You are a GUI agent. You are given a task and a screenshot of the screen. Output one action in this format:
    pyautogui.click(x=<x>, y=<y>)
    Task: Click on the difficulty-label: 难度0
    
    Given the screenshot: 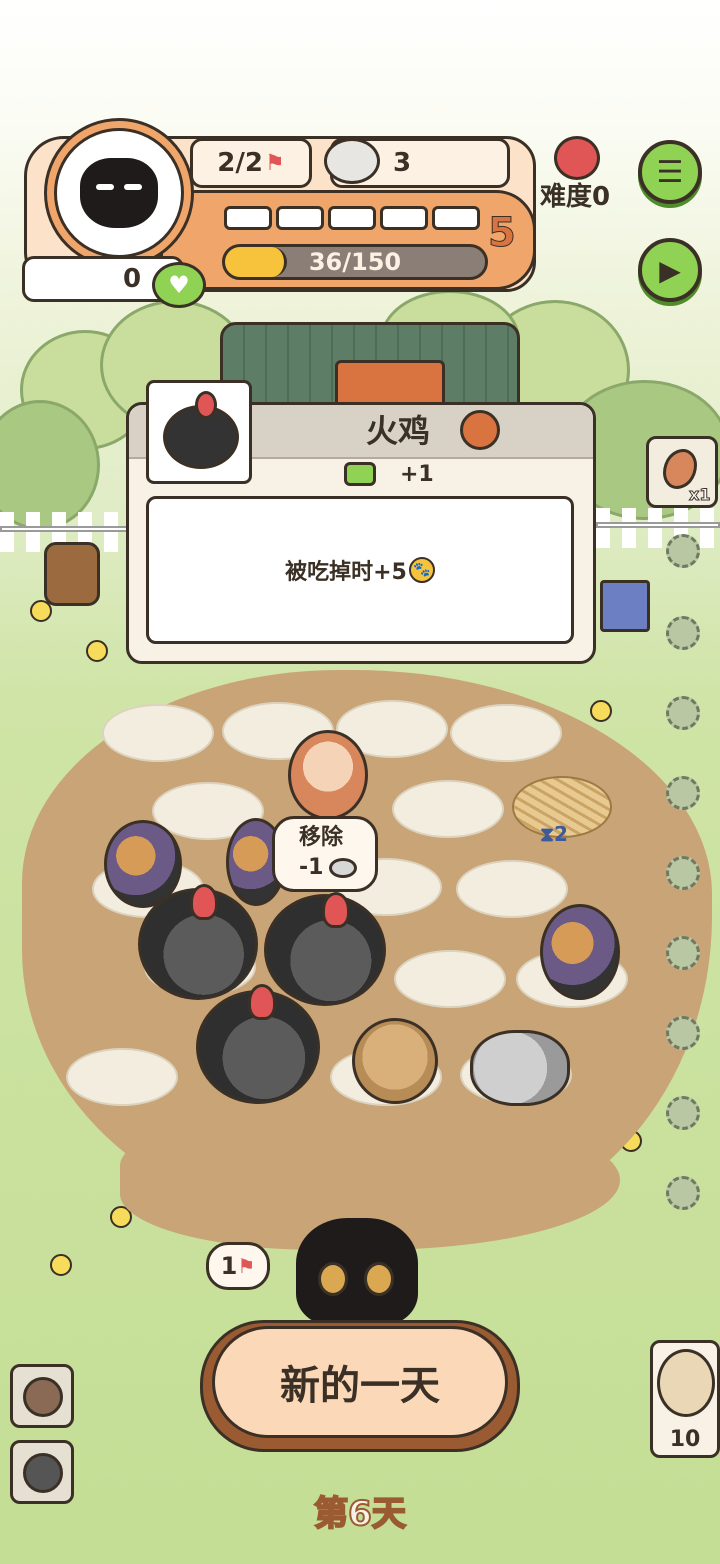 What is the action you would take?
    pyautogui.click(x=575, y=194)
    